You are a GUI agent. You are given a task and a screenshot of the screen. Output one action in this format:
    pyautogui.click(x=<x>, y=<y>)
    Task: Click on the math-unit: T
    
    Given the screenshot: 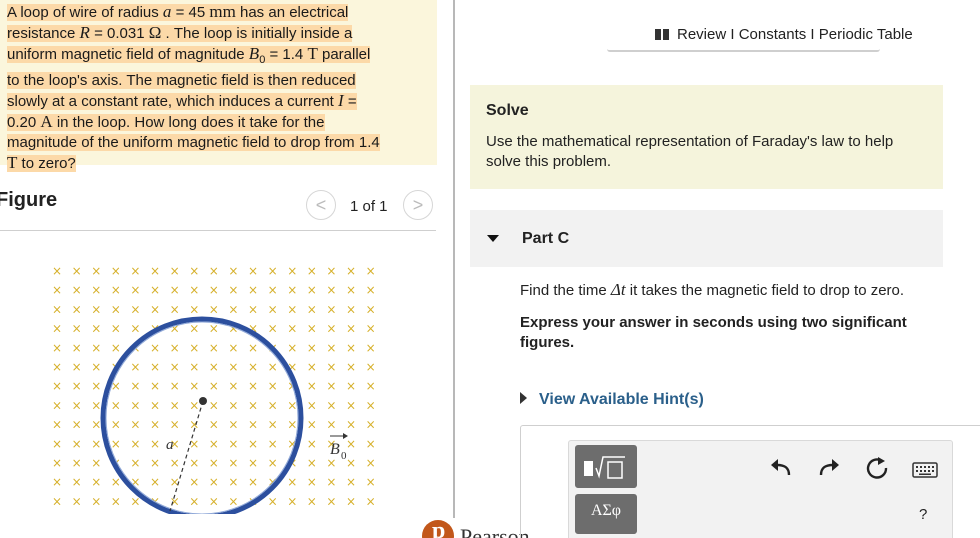 What is the action you would take?
    pyautogui.click(x=312, y=54)
    